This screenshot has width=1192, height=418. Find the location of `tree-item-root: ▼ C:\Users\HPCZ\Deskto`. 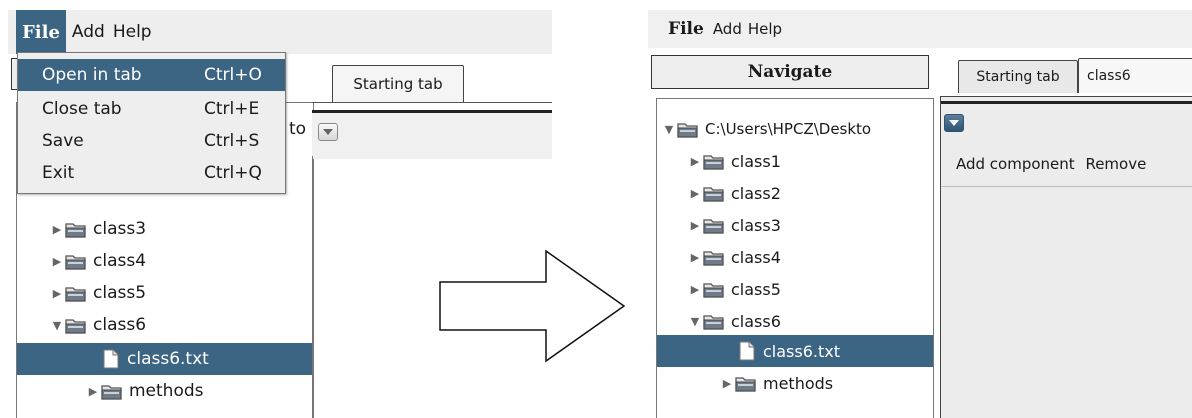

tree-item-root: ▼ C:\Users\HPCZ\Deskto is located at coordinates (766, 129).